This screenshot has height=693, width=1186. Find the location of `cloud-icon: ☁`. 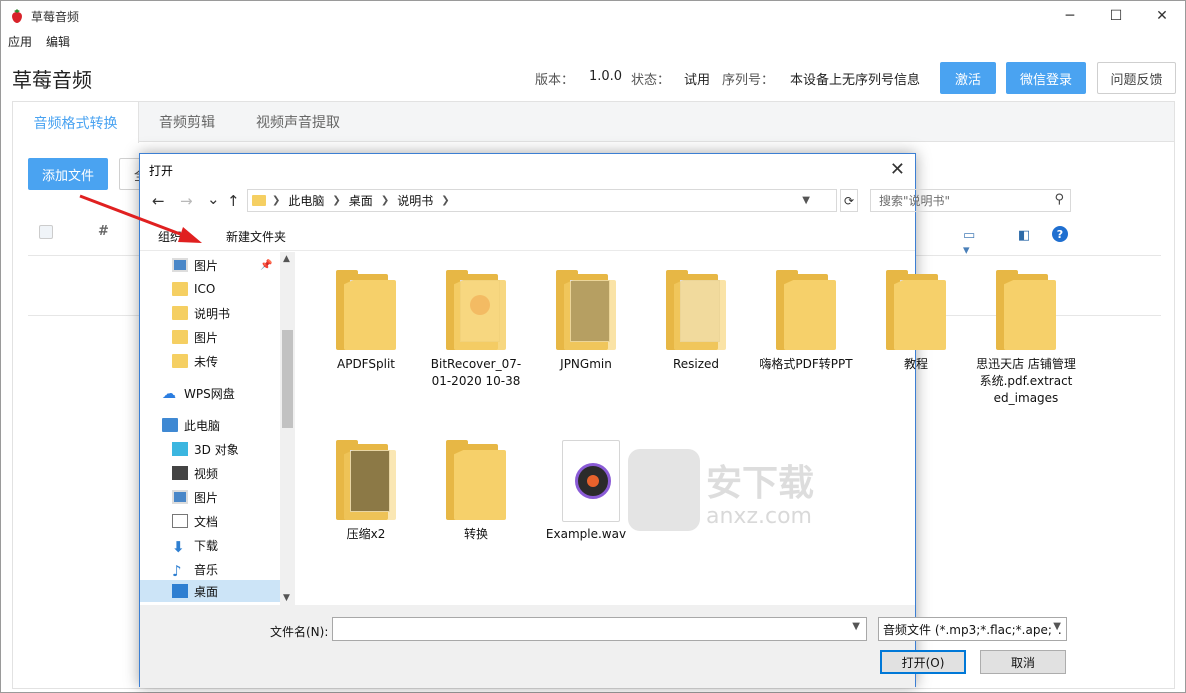

cloud-icon: ☁ is located at coordinates (169, 394).